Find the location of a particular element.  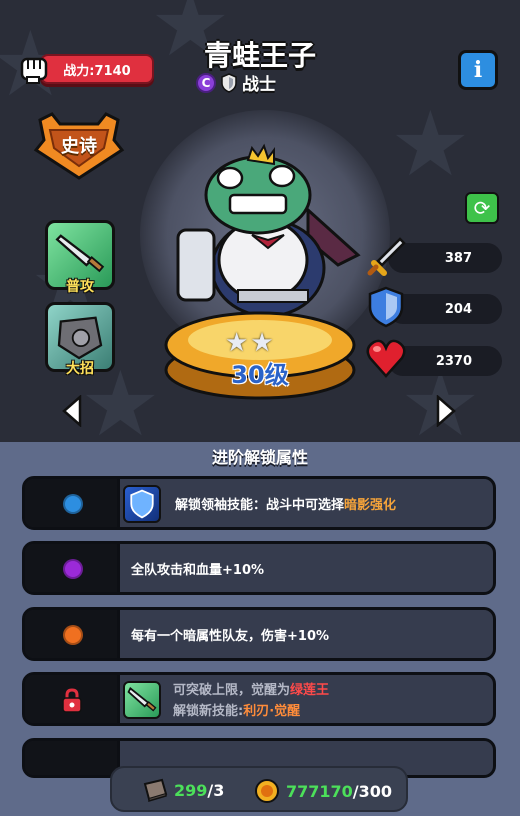

unlock-text: 解锁领袖技能：战斗中可选择 暗影强化 is located at coordinates (286, 505).